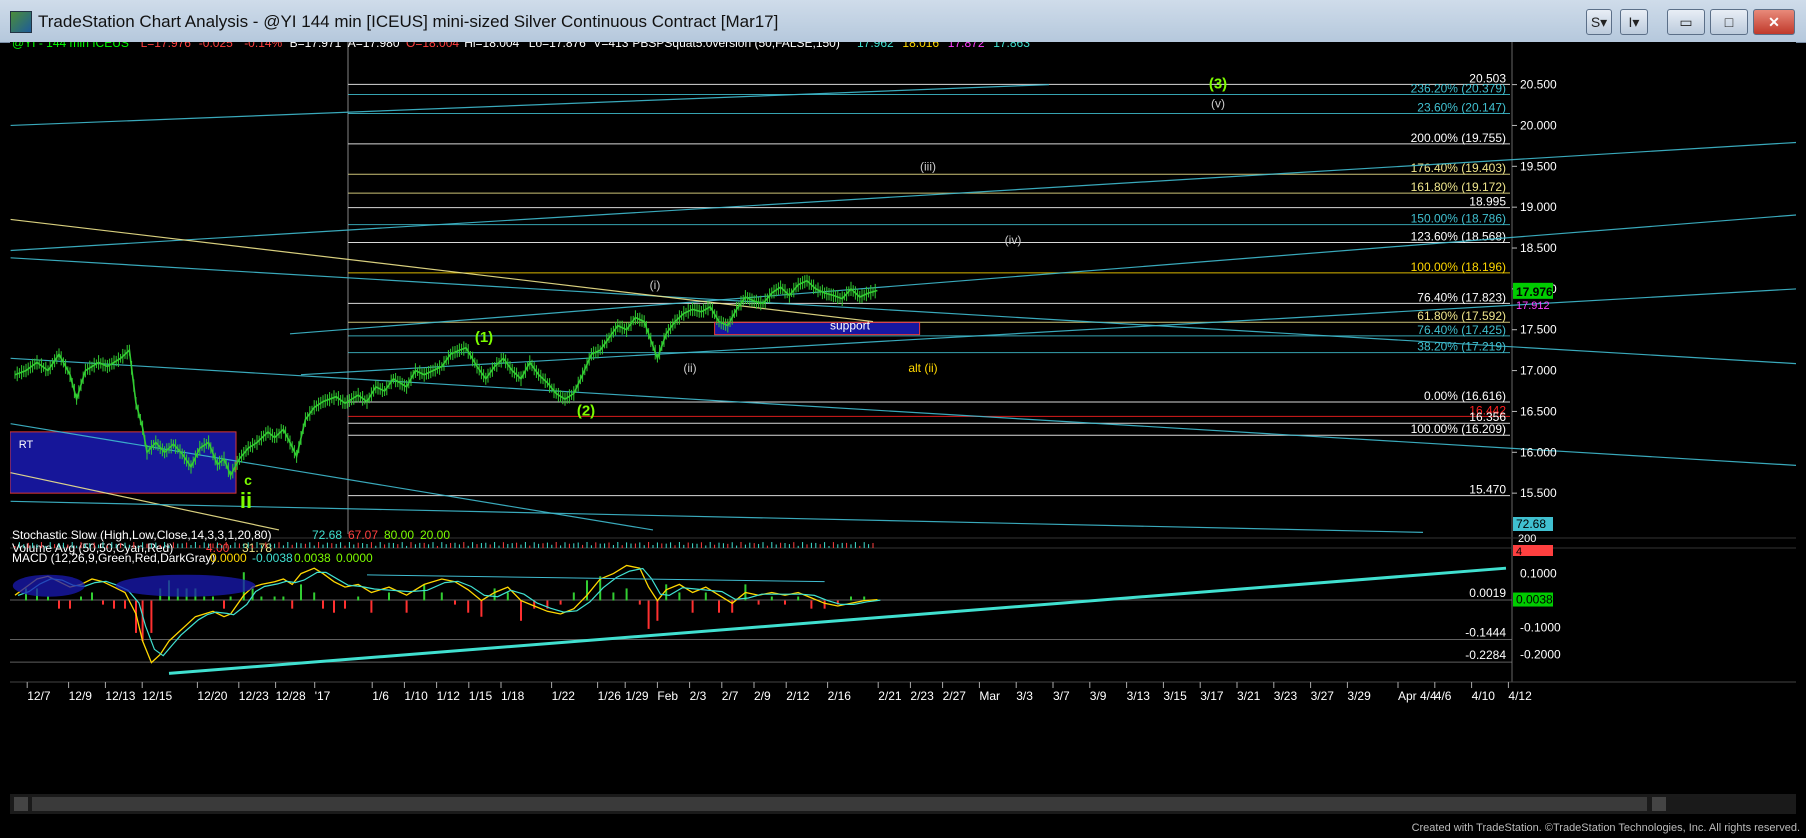 The image size is (1806, 838). I want to click on last-price-label-2: 17.912, so click(1533, 306).